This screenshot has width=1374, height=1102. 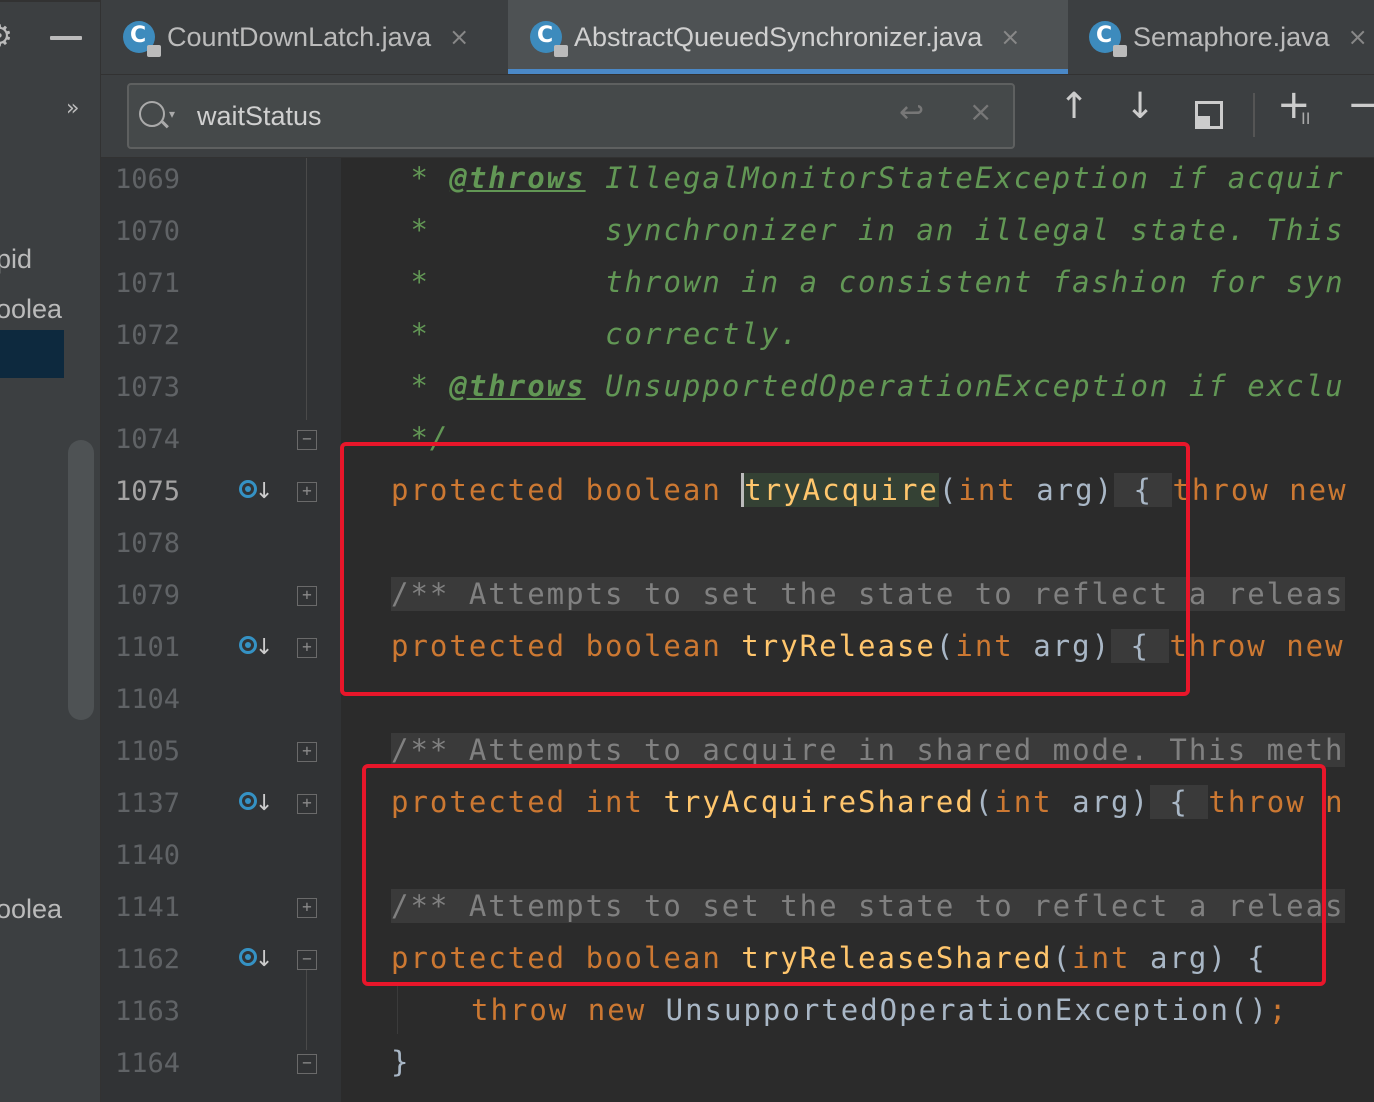 What do you see at coordinates (778, 36) in the screenshot?
I see `tab-label: AbstractQueuedSynchronizer.java` at bounding box center [778, 36].